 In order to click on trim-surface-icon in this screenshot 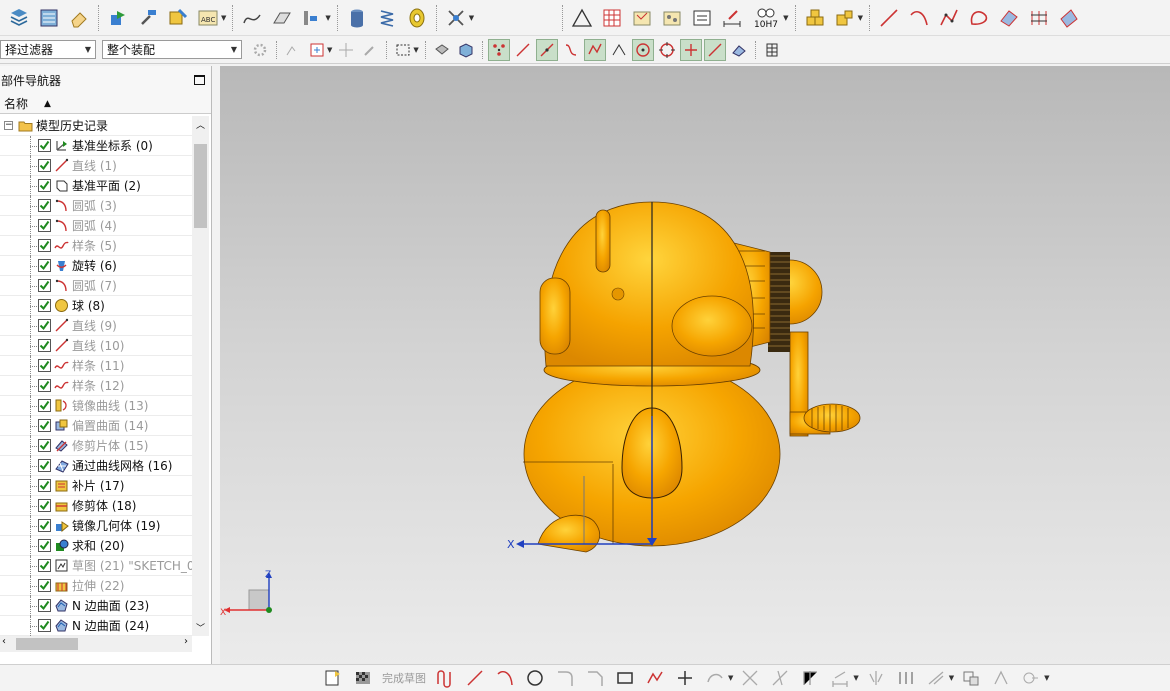, I will do `click(1069, 18)`.